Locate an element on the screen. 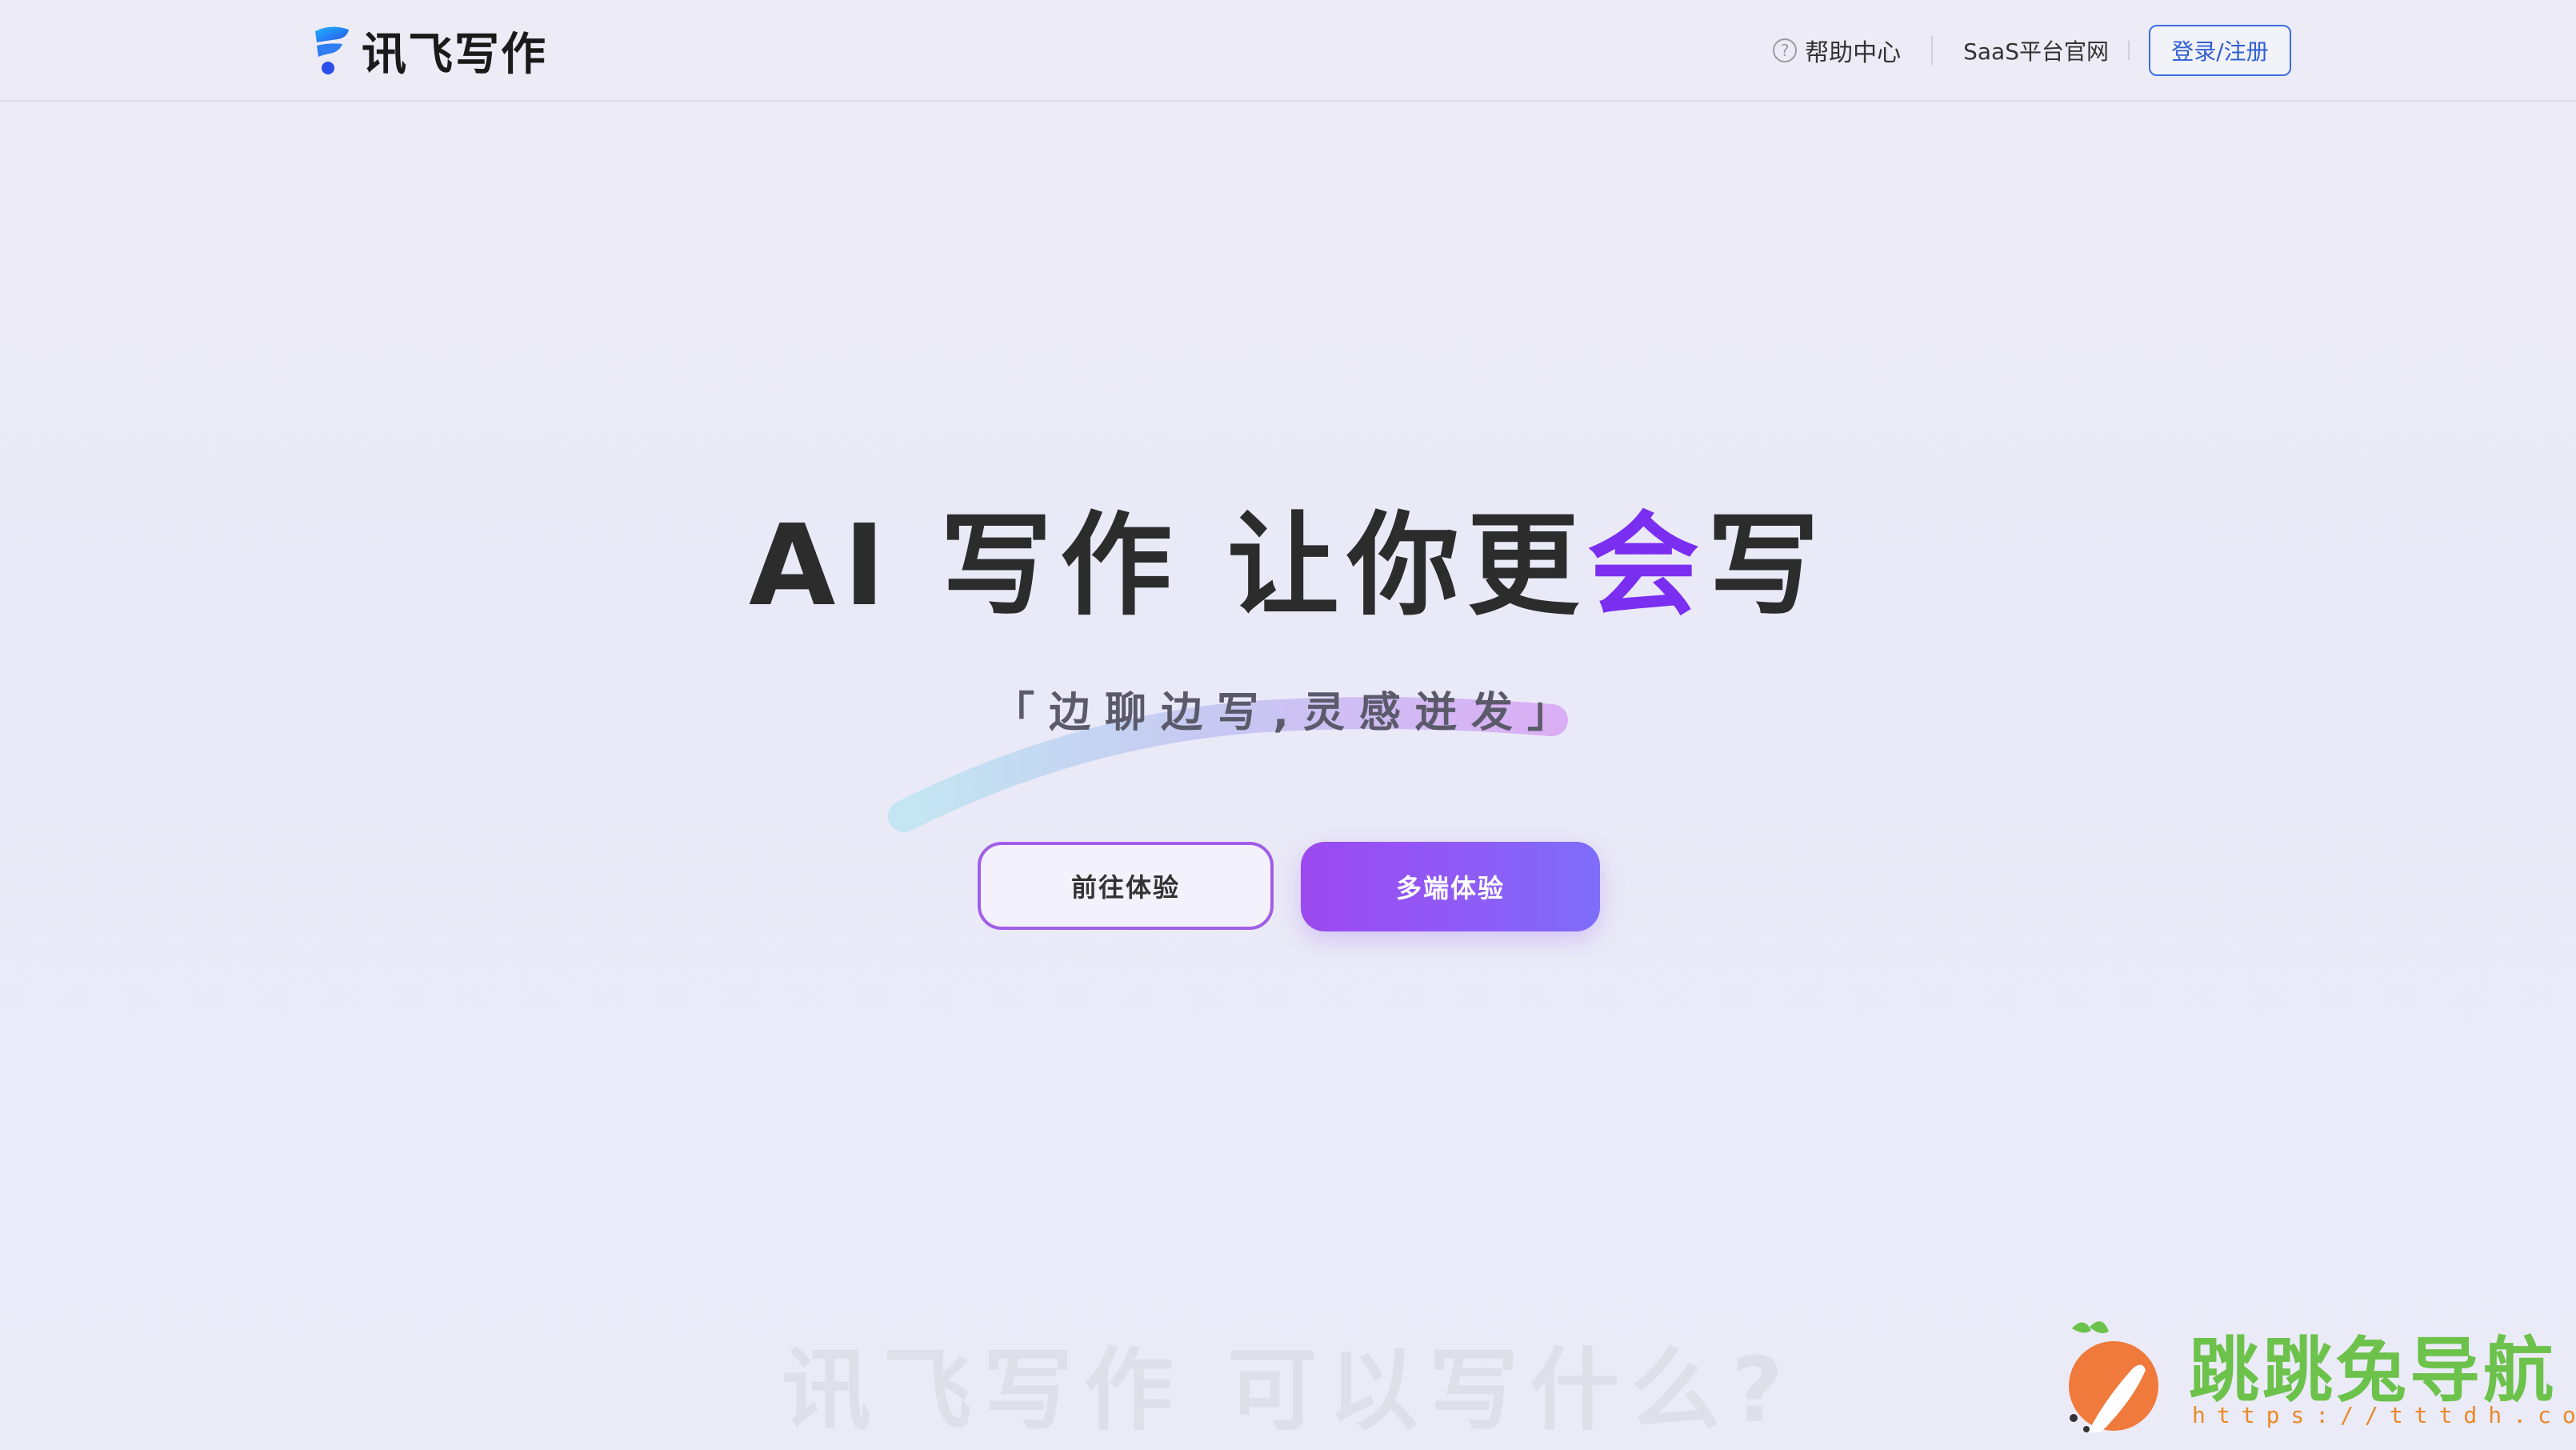 The image size is (2576, 1450). try-now-button: 前往体验 is located at coordinates (1126, 886).